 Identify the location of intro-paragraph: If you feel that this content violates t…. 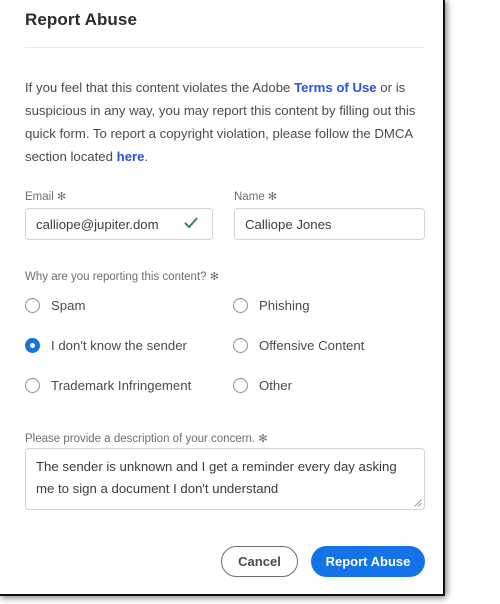
(221, 122).